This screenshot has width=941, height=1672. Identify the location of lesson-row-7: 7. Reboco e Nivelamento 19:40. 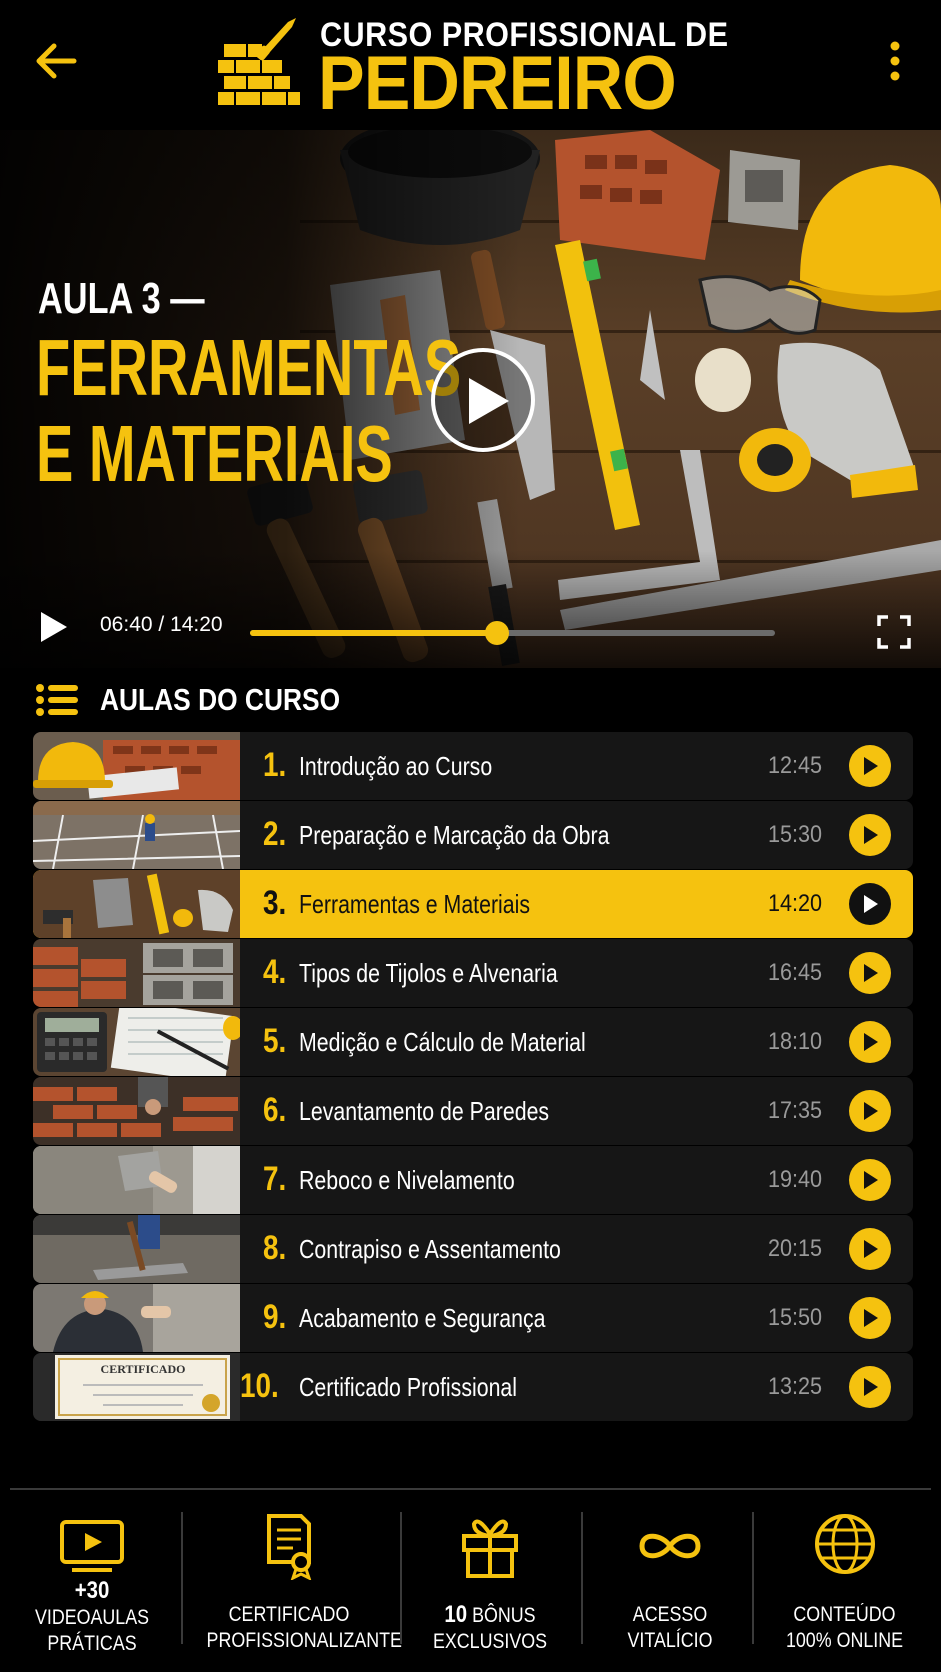
(473, 1180).